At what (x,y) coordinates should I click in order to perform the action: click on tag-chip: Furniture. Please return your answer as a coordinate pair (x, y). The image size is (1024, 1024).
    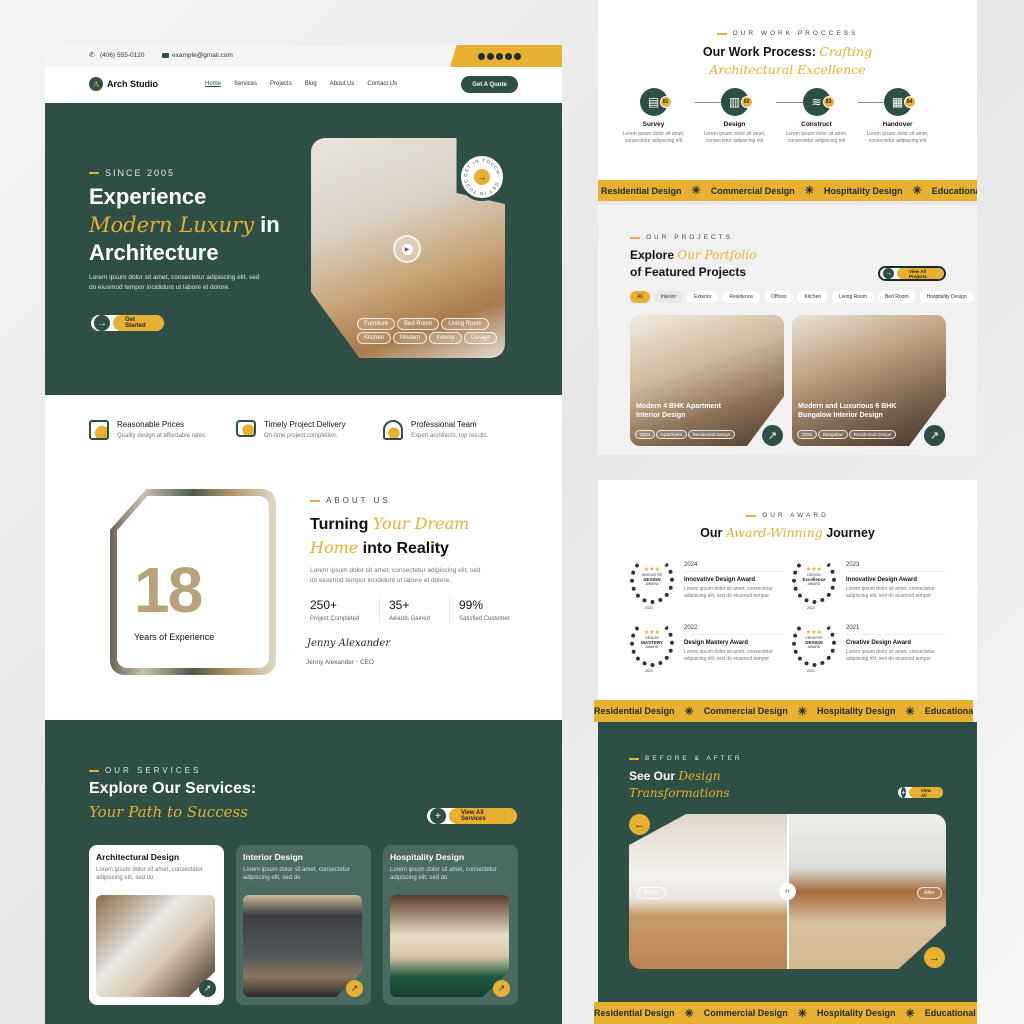
    Looking at the image, I should click on (376, 324).